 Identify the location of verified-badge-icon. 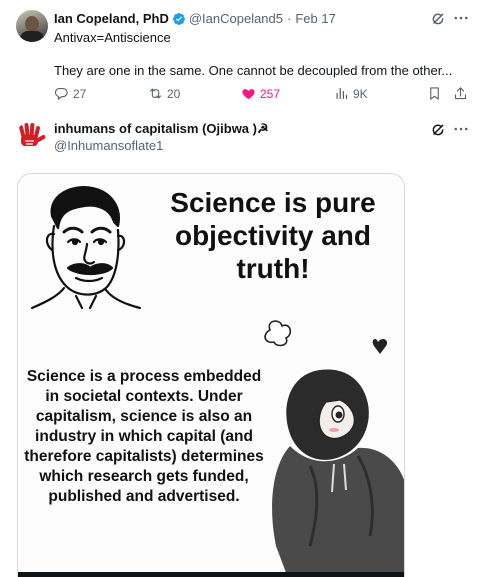
(178, 18).